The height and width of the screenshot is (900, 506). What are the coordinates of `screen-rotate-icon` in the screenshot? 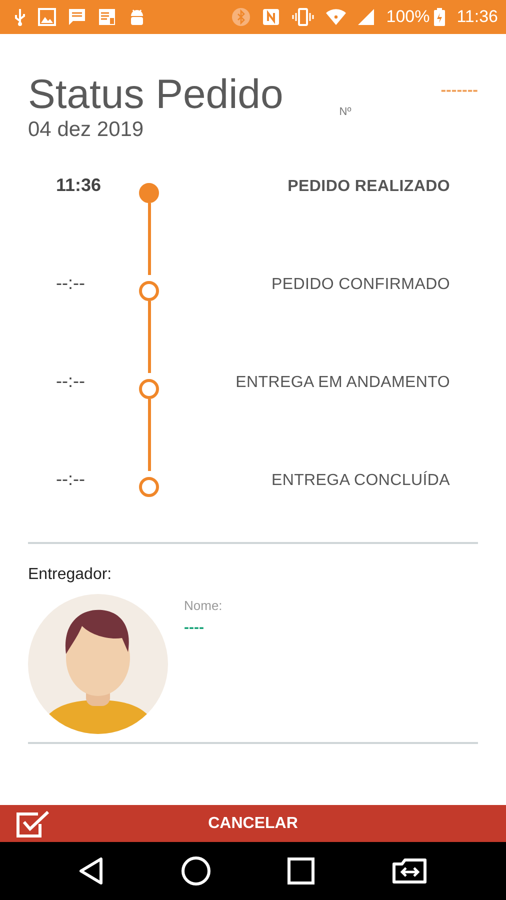 It's located at (410, 871).